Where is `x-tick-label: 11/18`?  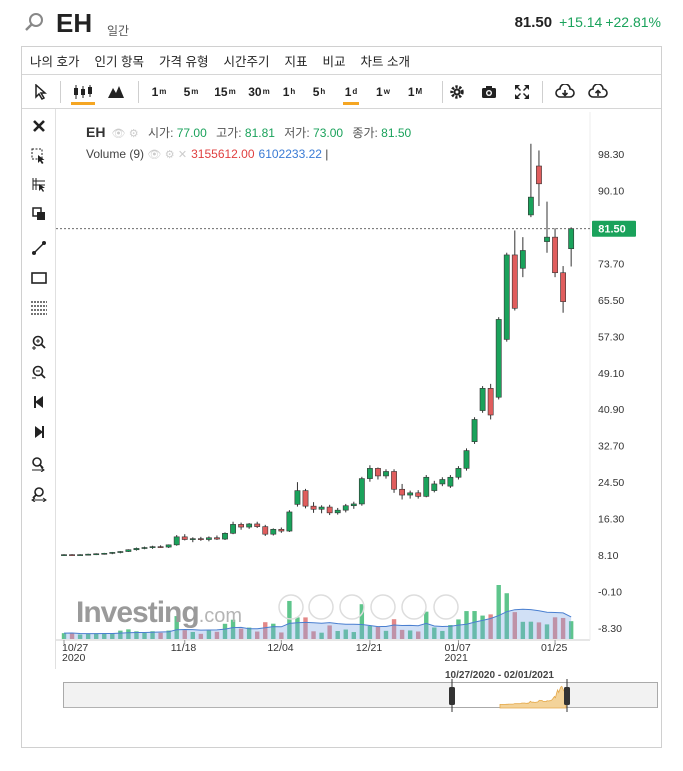
x-tick-label: 11/18 is located at coordinates (184, 648).